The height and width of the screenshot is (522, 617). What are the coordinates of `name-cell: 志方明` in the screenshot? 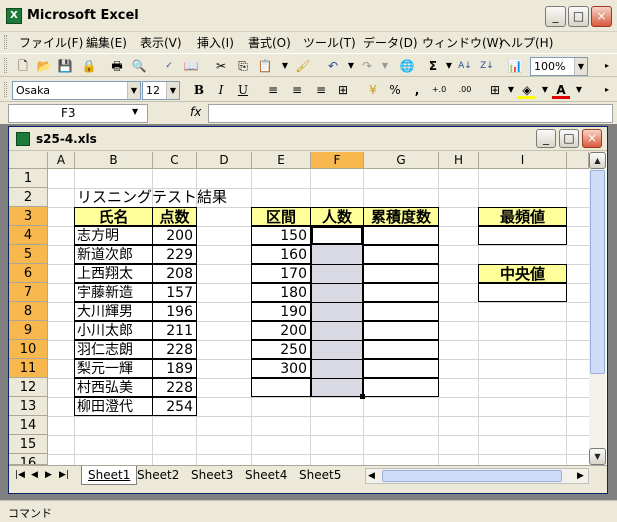 It's located at (113, 235).